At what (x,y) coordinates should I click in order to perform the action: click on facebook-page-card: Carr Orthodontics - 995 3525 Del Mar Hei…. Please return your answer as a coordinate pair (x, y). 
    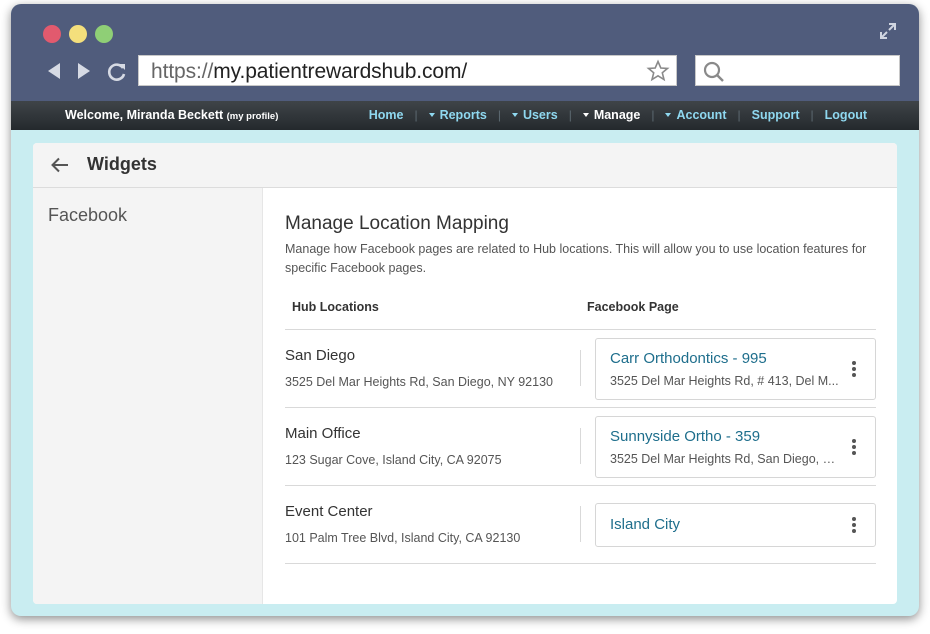
    Looking at the image, I should click on (735, 369).